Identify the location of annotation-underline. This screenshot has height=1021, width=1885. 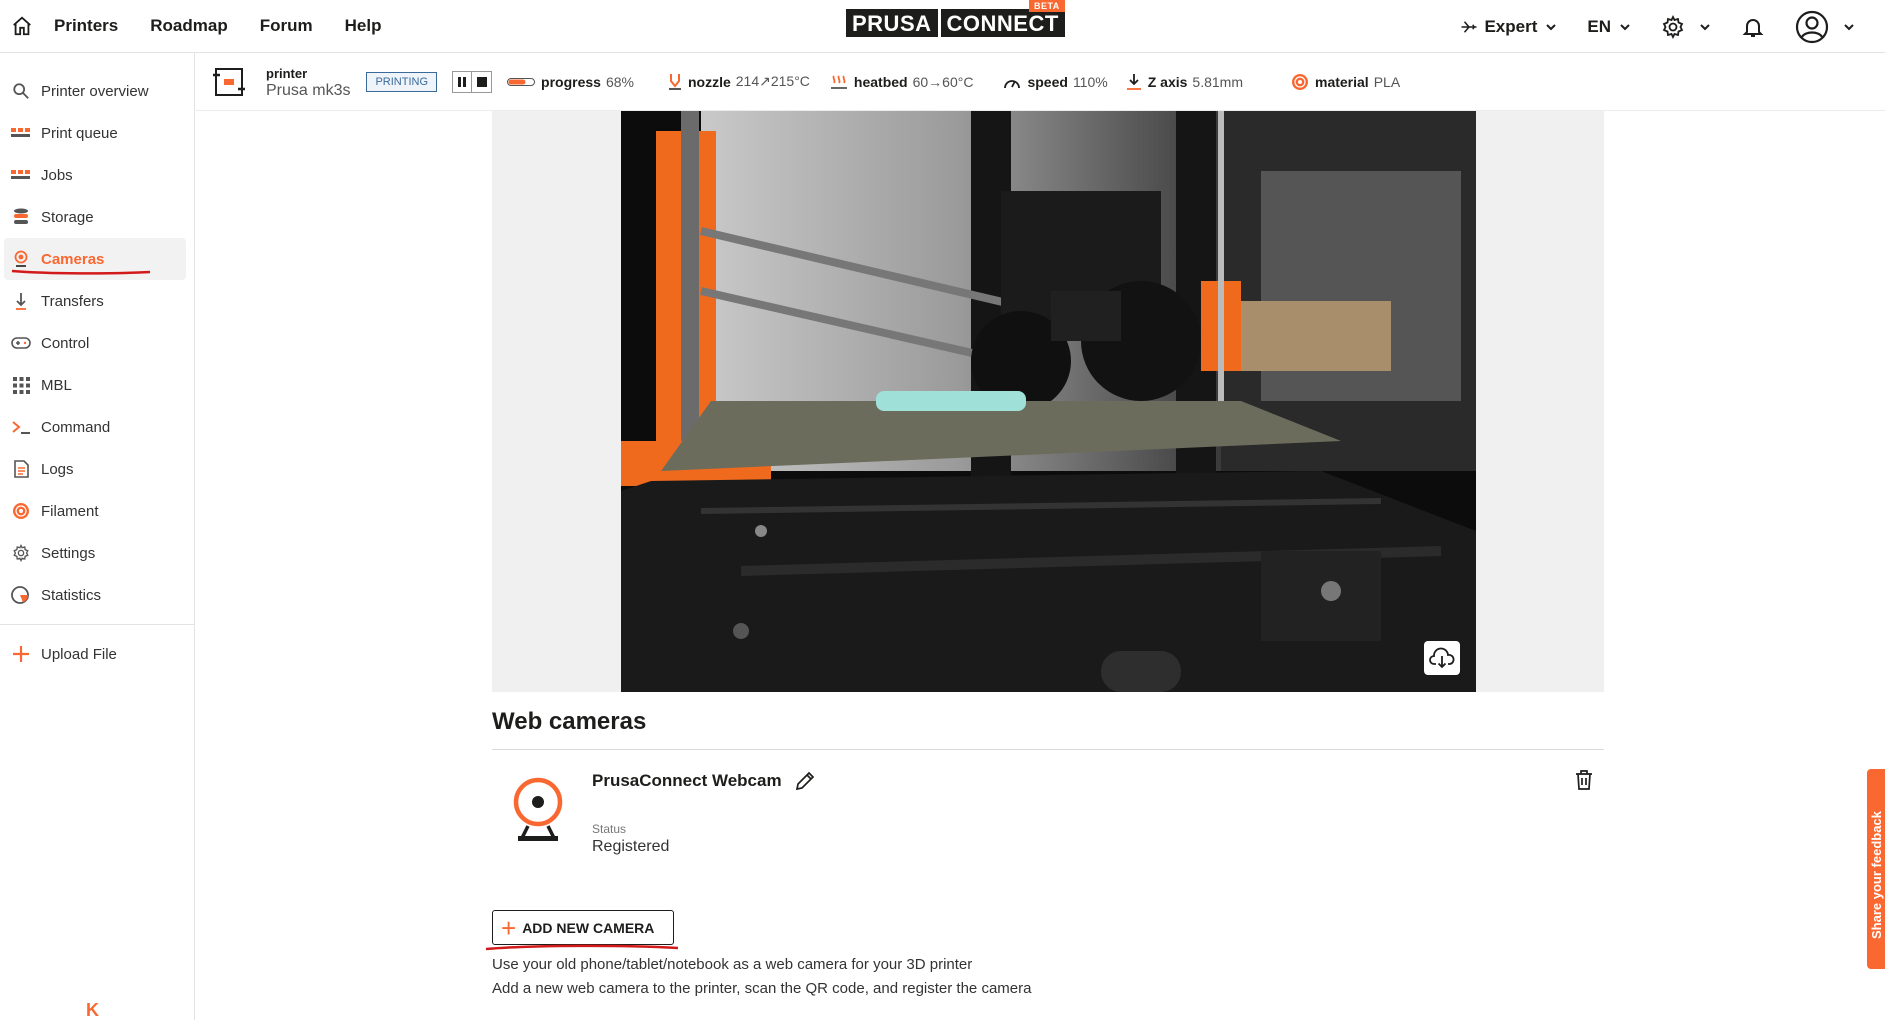
(582, 947).